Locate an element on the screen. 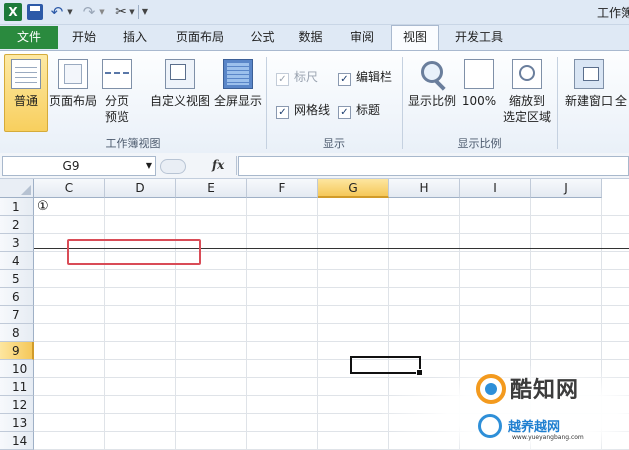 The image size is (629, 450). gridlines-checkbox: ✓ 网格线 is located at coordinates (303, 110).